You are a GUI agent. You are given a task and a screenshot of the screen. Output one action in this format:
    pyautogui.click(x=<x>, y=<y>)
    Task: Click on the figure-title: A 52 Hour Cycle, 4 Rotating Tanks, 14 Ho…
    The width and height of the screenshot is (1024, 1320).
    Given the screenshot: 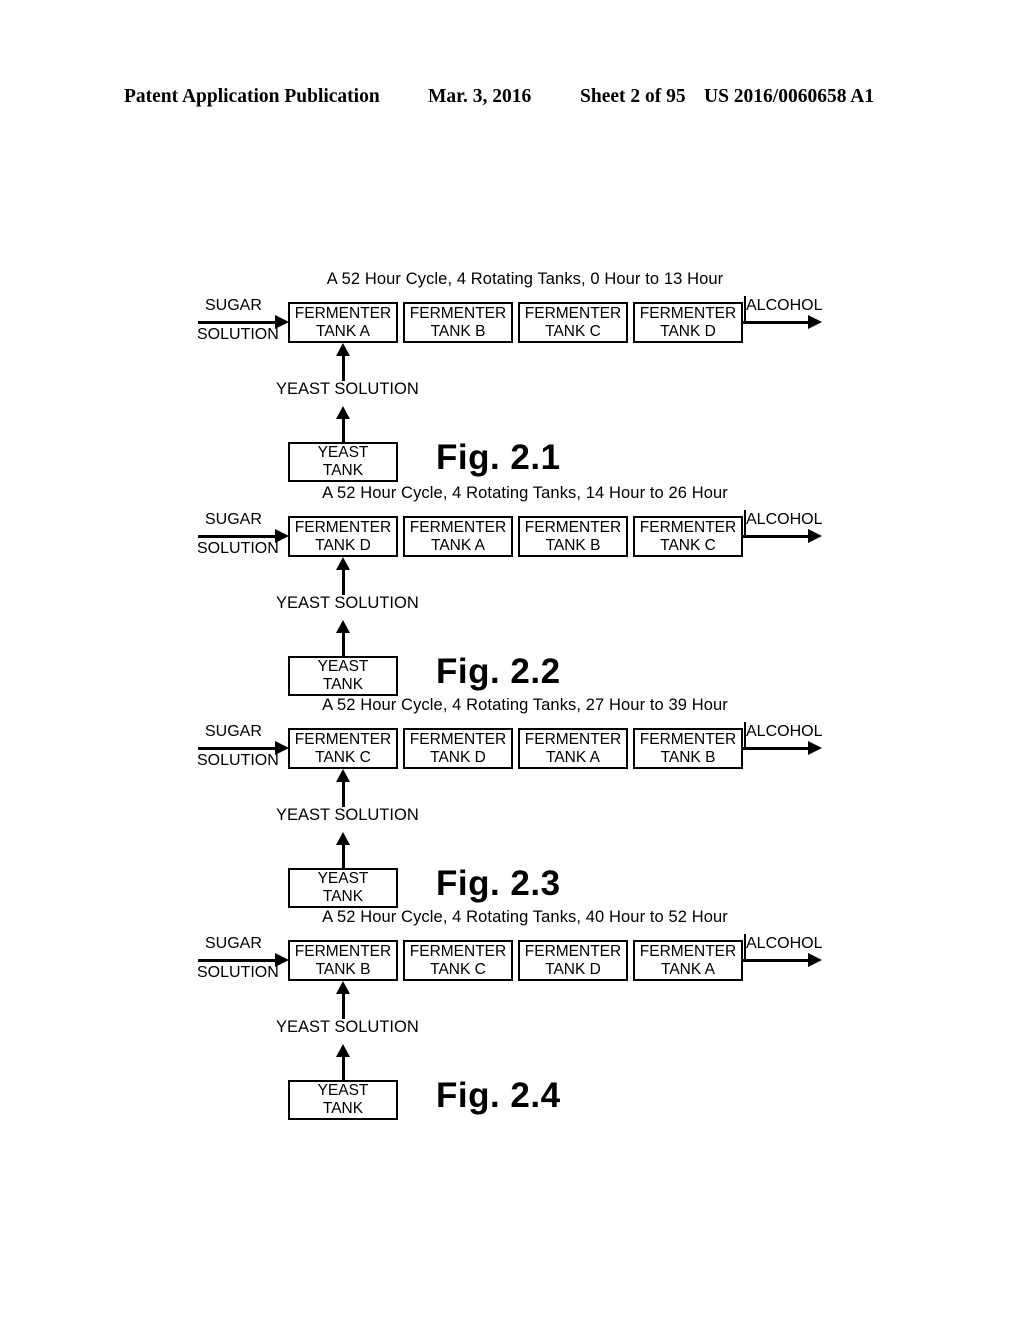 What is the action you would take?
    pyautogui.click(x=525, y=493)
    